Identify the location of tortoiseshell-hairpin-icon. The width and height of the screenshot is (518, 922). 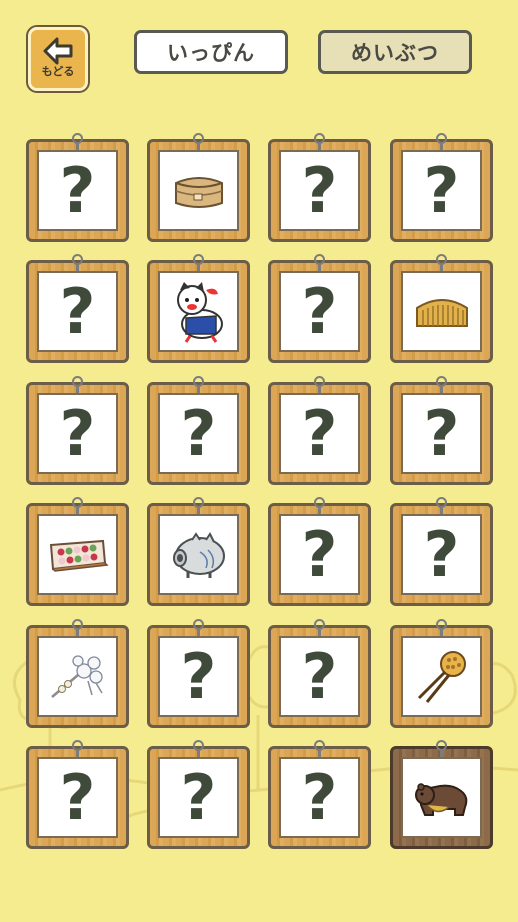
(442, 677).